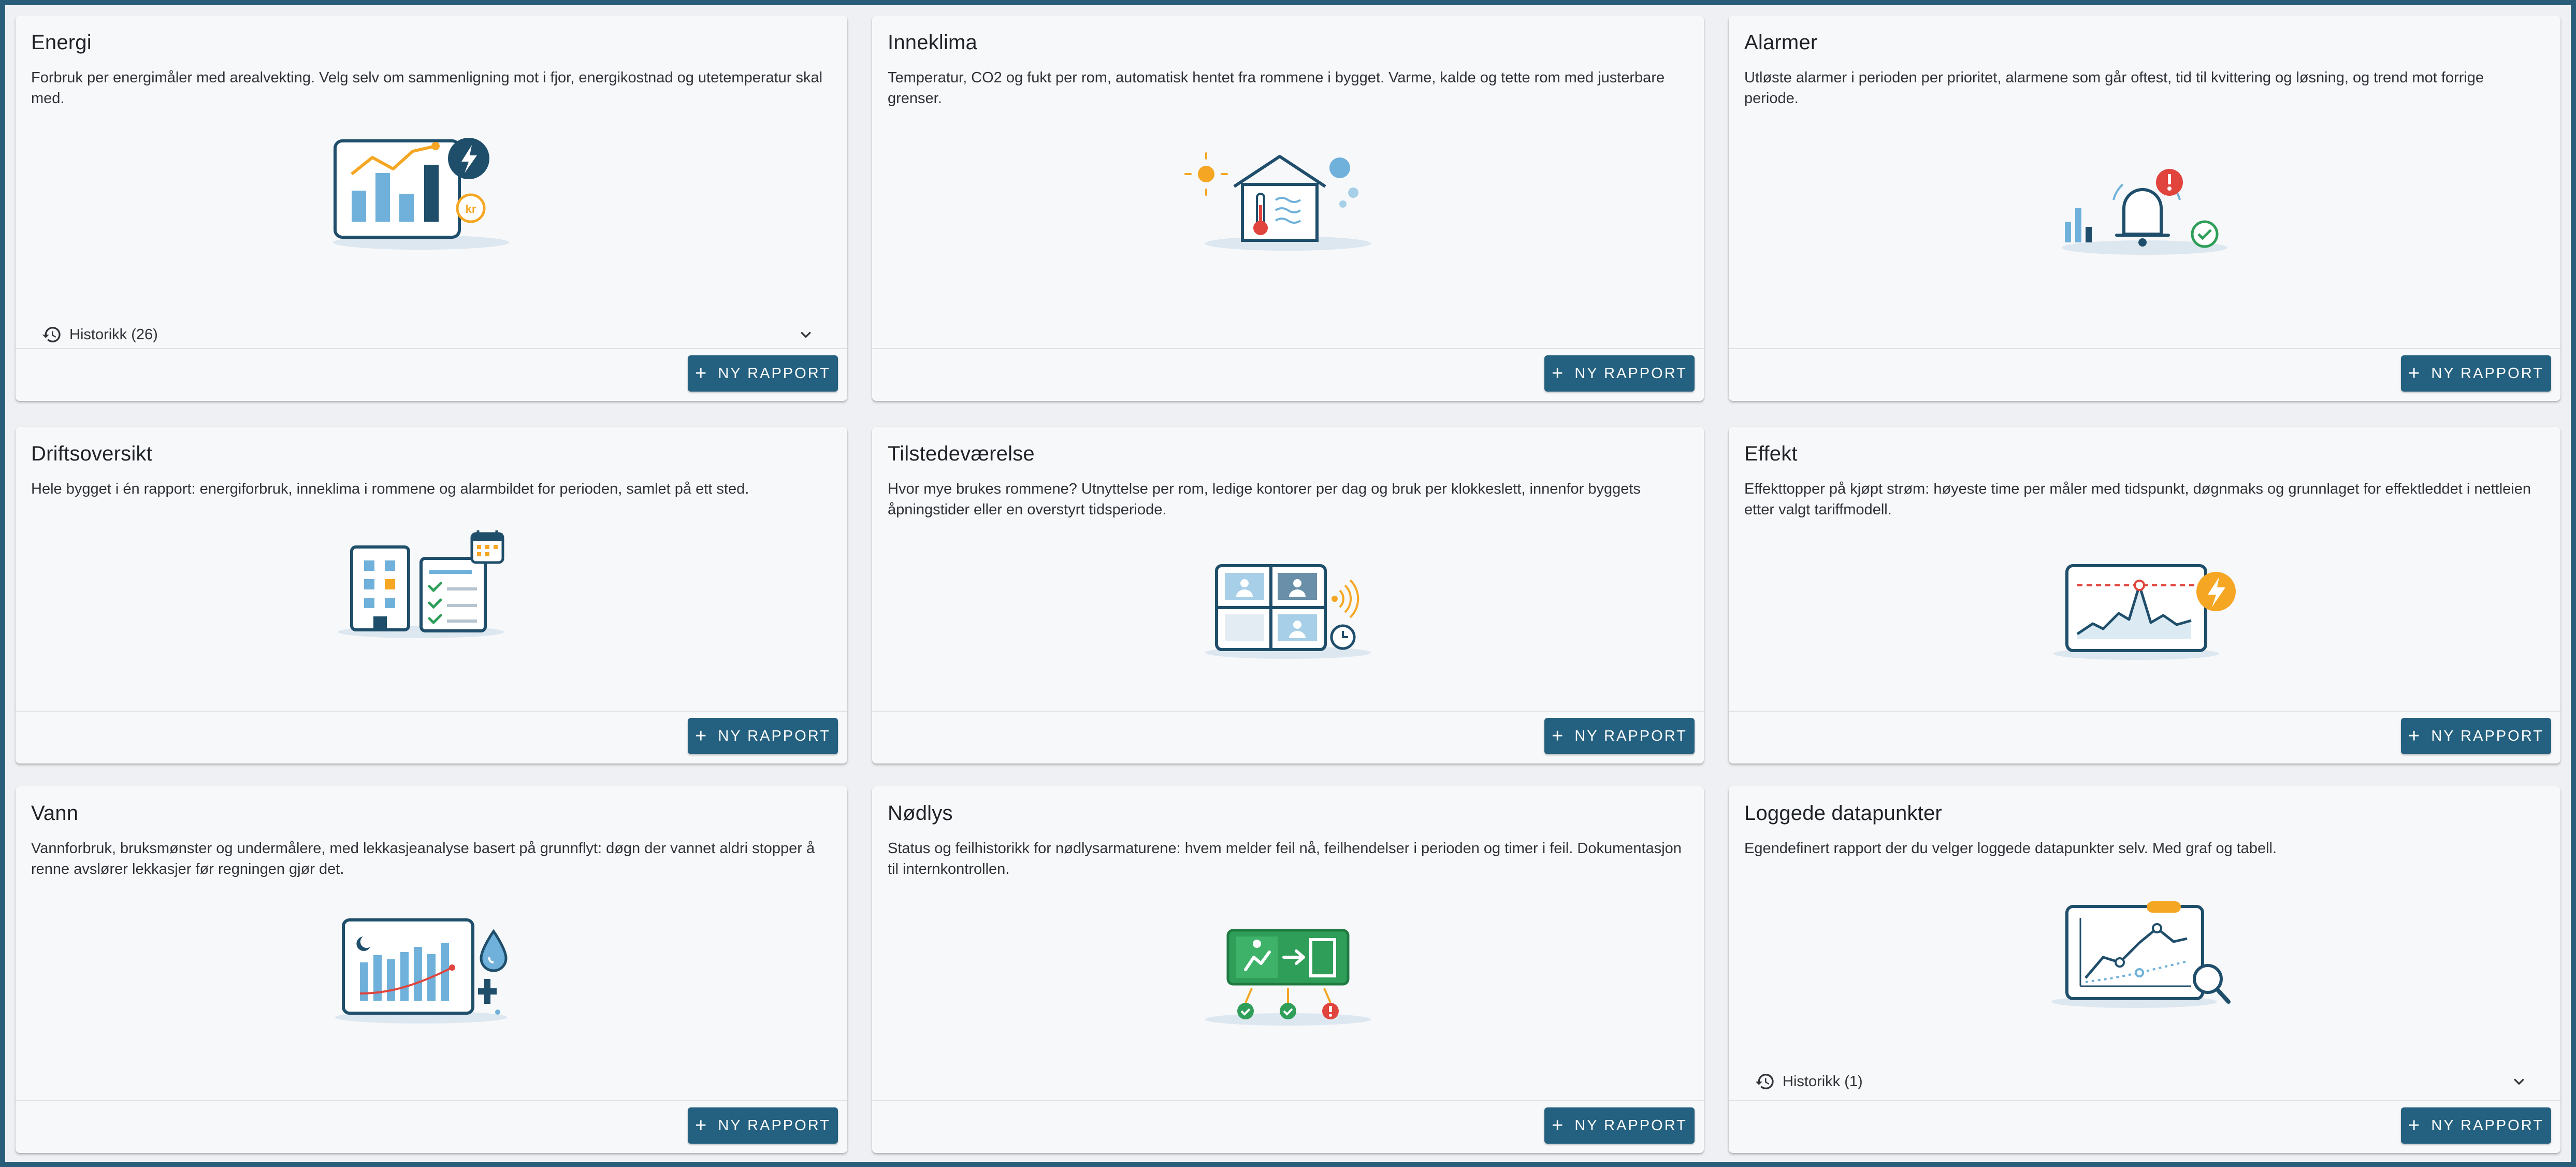 The height and width of the screenshot is (1167, 2576). What do you see at coordinates (2142, 1082) in the screenshot?
I see `history-toggle: Historikk (1)` at bounding box center [2142, 1082].